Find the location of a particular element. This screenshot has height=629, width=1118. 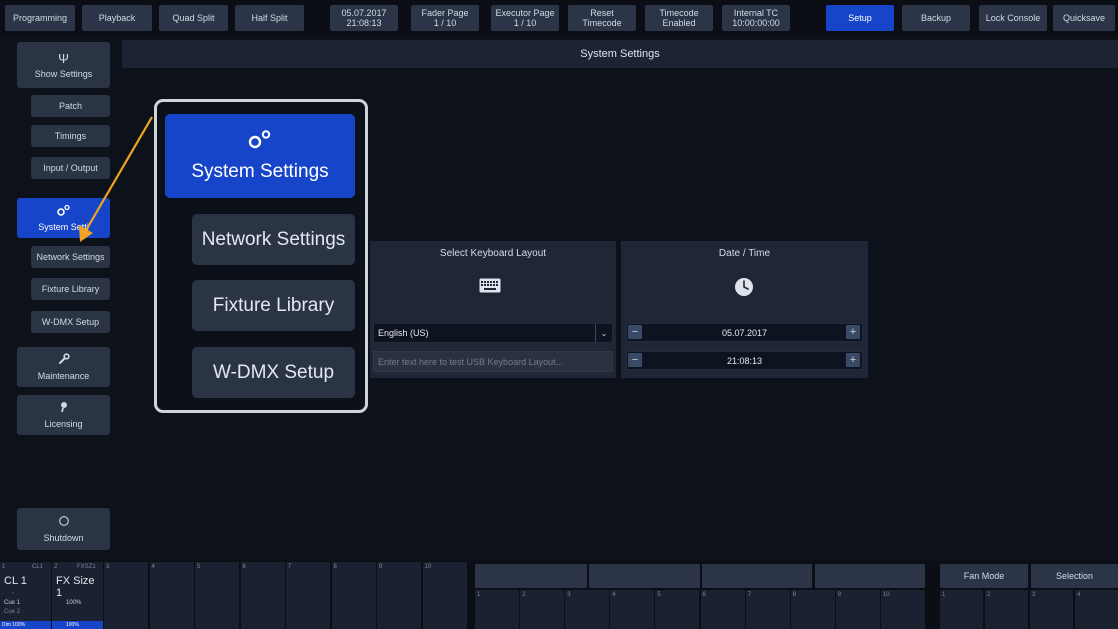

cell-1-name: CL 1 is located at coordinates (15, 581).